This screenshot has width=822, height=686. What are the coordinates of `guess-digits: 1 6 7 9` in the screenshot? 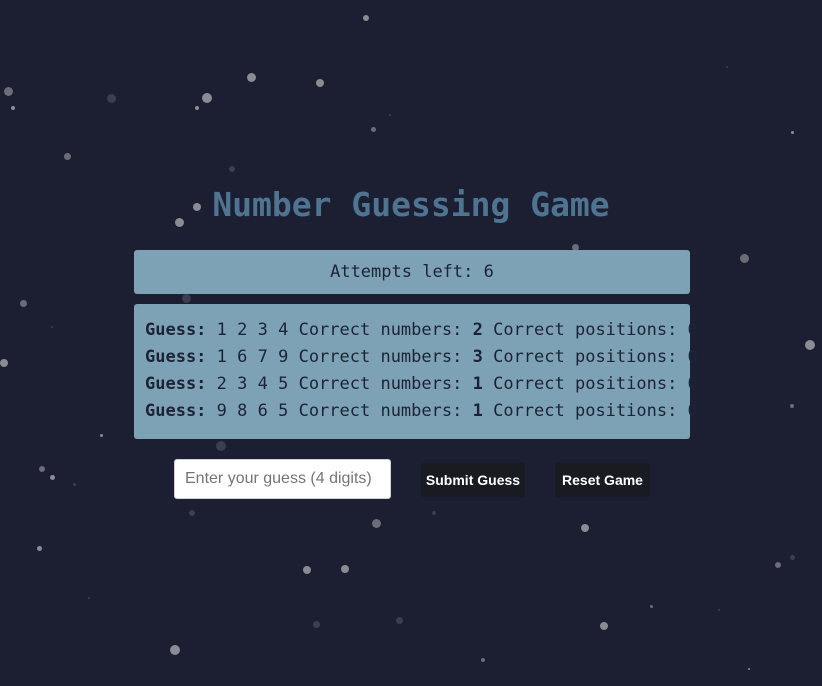 It's located at (252, 357).